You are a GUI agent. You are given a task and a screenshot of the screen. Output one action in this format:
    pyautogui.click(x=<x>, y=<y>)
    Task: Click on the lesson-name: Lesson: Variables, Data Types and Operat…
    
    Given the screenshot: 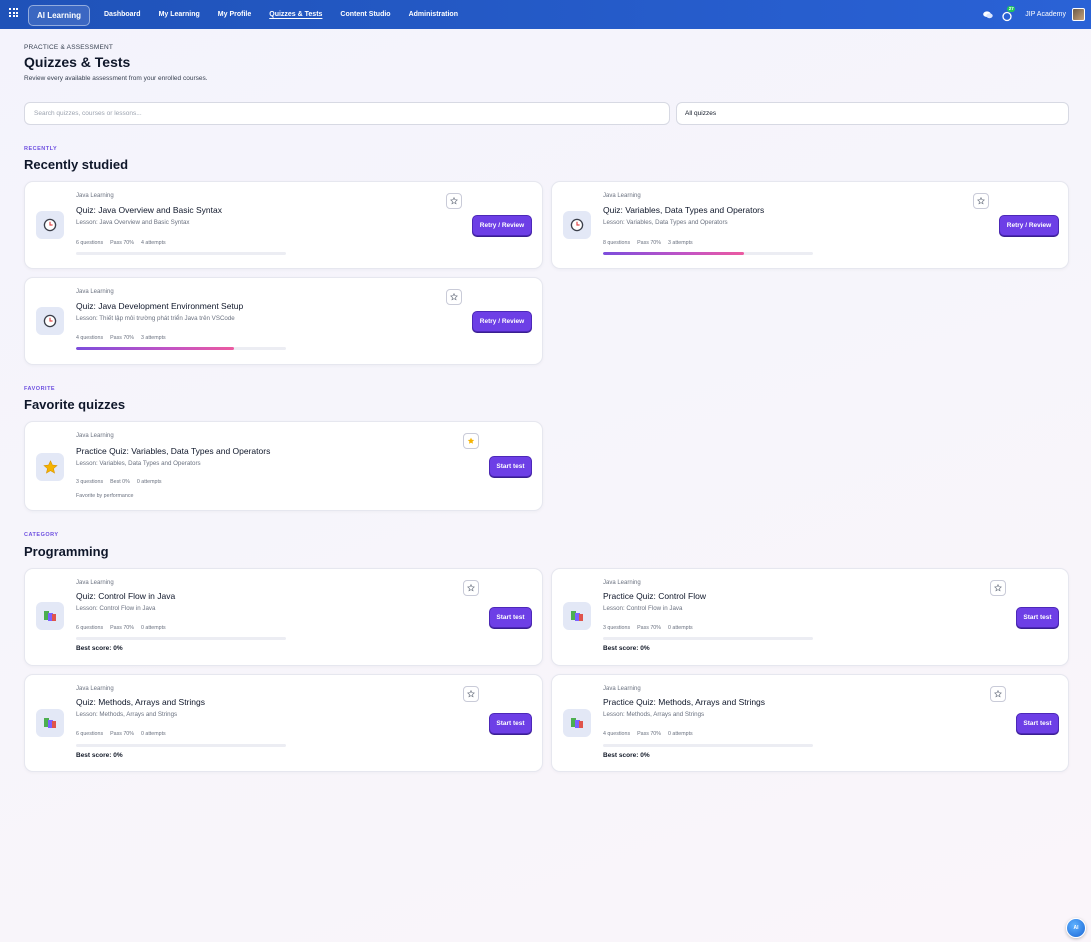 What is the action you would take?
    pyautogui.click(x=138, y=463)
    